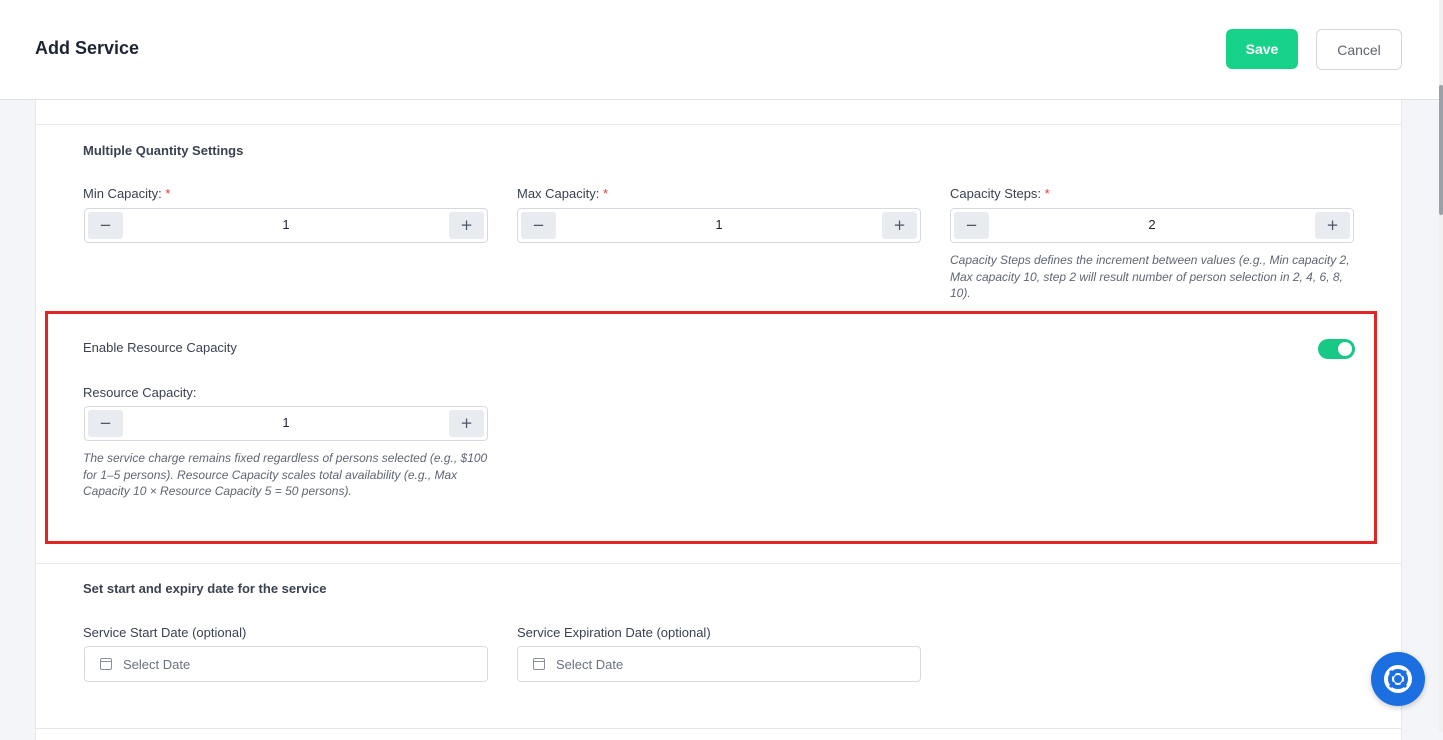 The image size is (1443, 740). I want to click on max-capacity-label: Max Capacity: *, so click(562, 193).